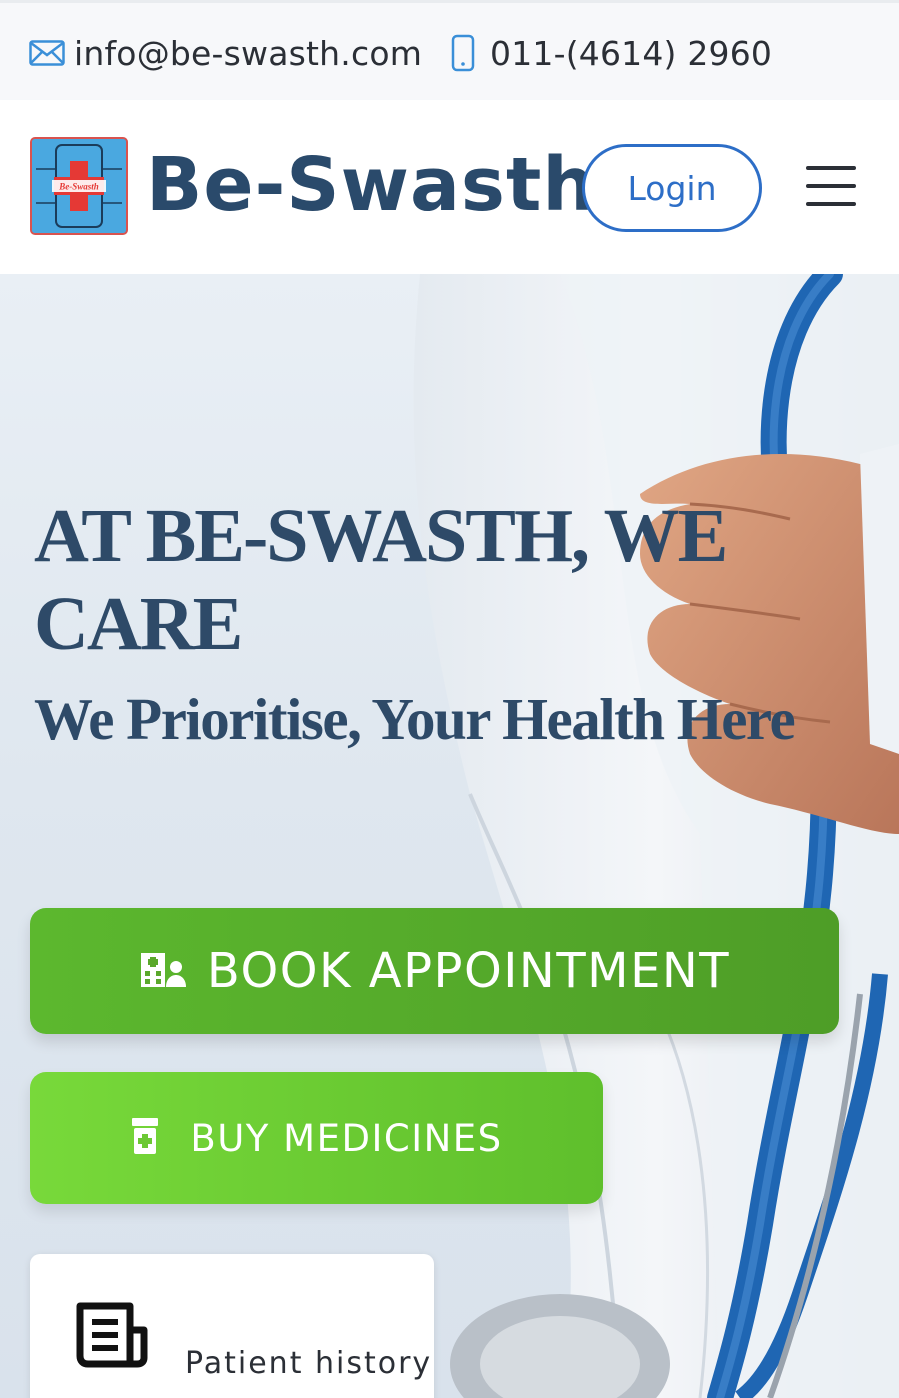 The height and width of the screenshot is (1398, 899). I want to click on email-text: info@be-swasth.com, so click(248, 53).